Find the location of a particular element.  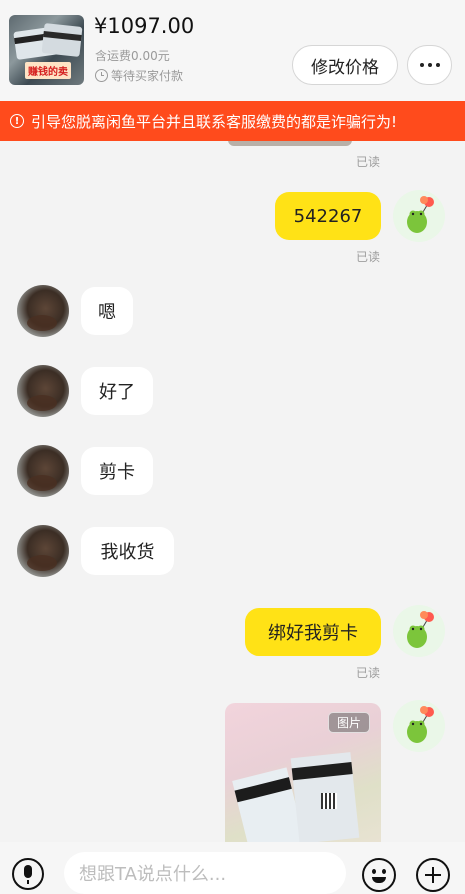

thumbnail-tag: 赚钱的卖 is located at coordinates (48, 70).